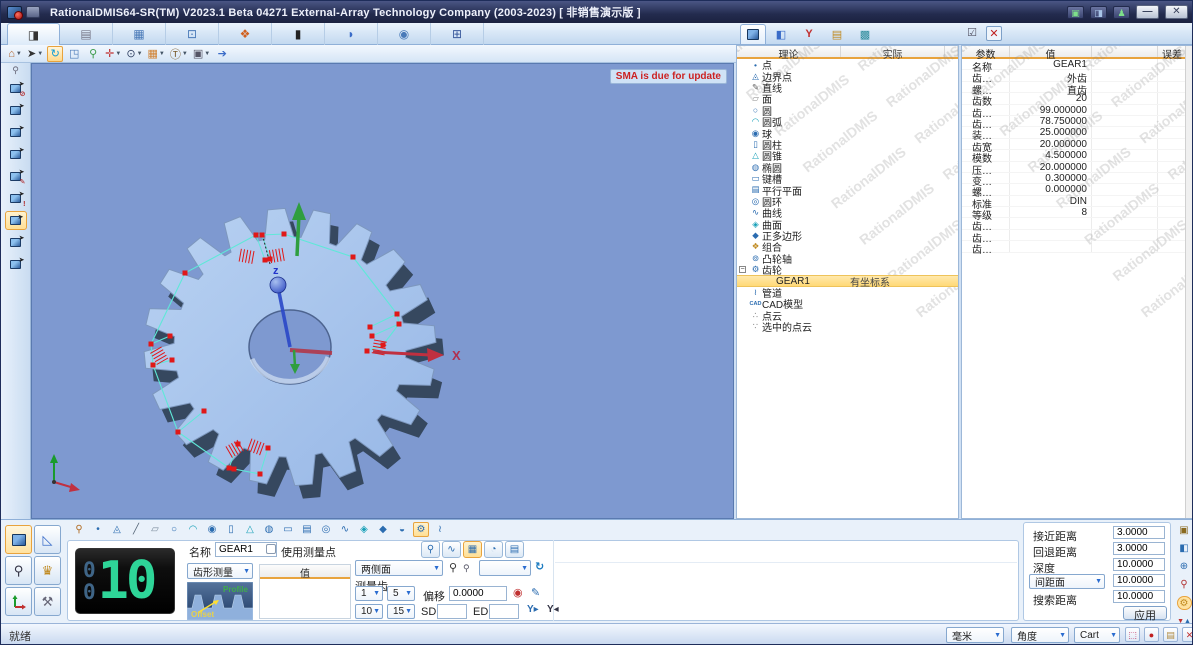 The image size is (1193, 645). Describe the element at coordinates (74, 54) in the screenshot. I see `zoom-region-icon: ◳` at that location.